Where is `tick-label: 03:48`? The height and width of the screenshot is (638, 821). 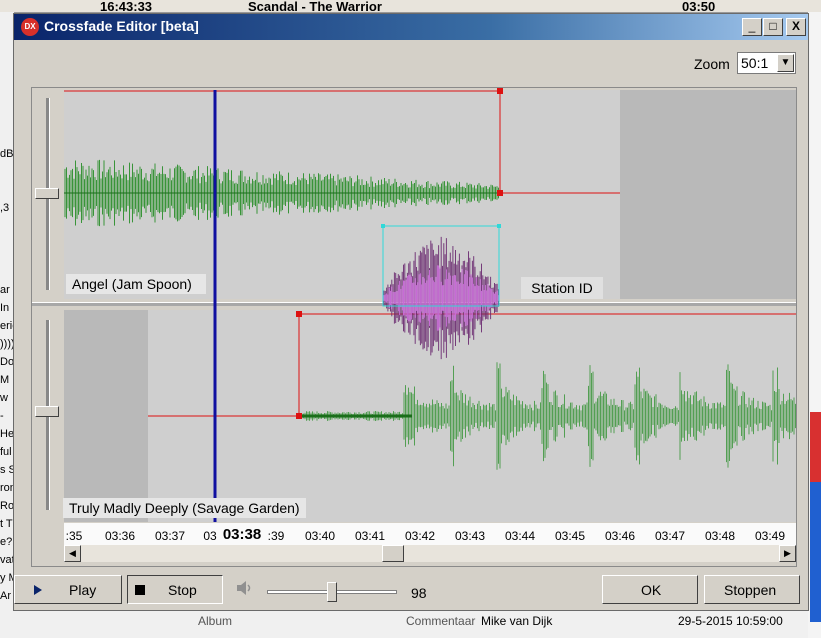 tick-label: 03:48 is located at coordinates (720, 536).